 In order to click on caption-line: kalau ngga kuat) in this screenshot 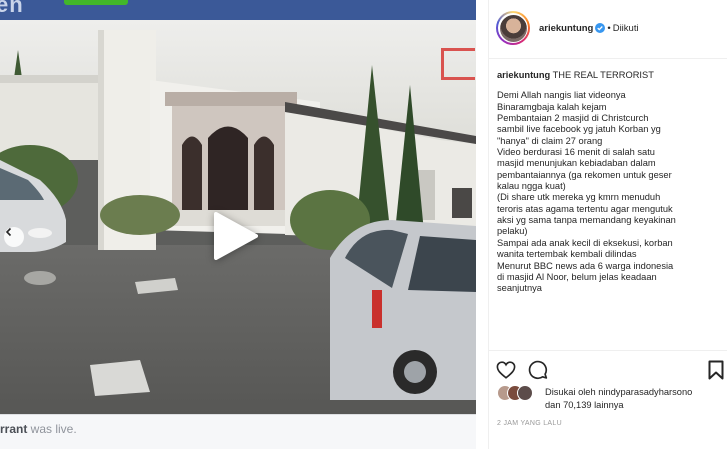, I will do `click(531, 186)`.